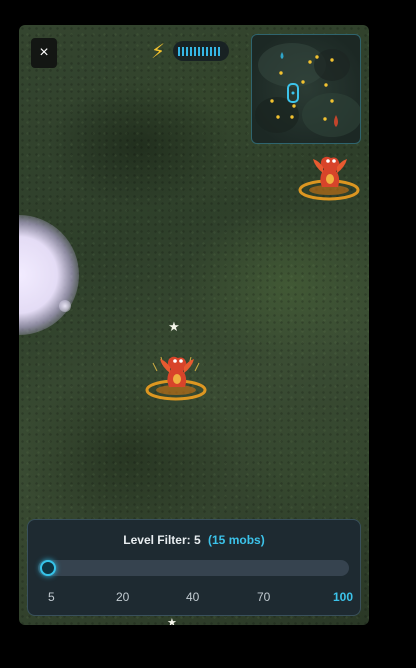 The width and height of the screenshot is (416, 668). Describe the element at coordinates (158, 52) in the screenshot. I see `lightning-icon: ⚡` at that location.